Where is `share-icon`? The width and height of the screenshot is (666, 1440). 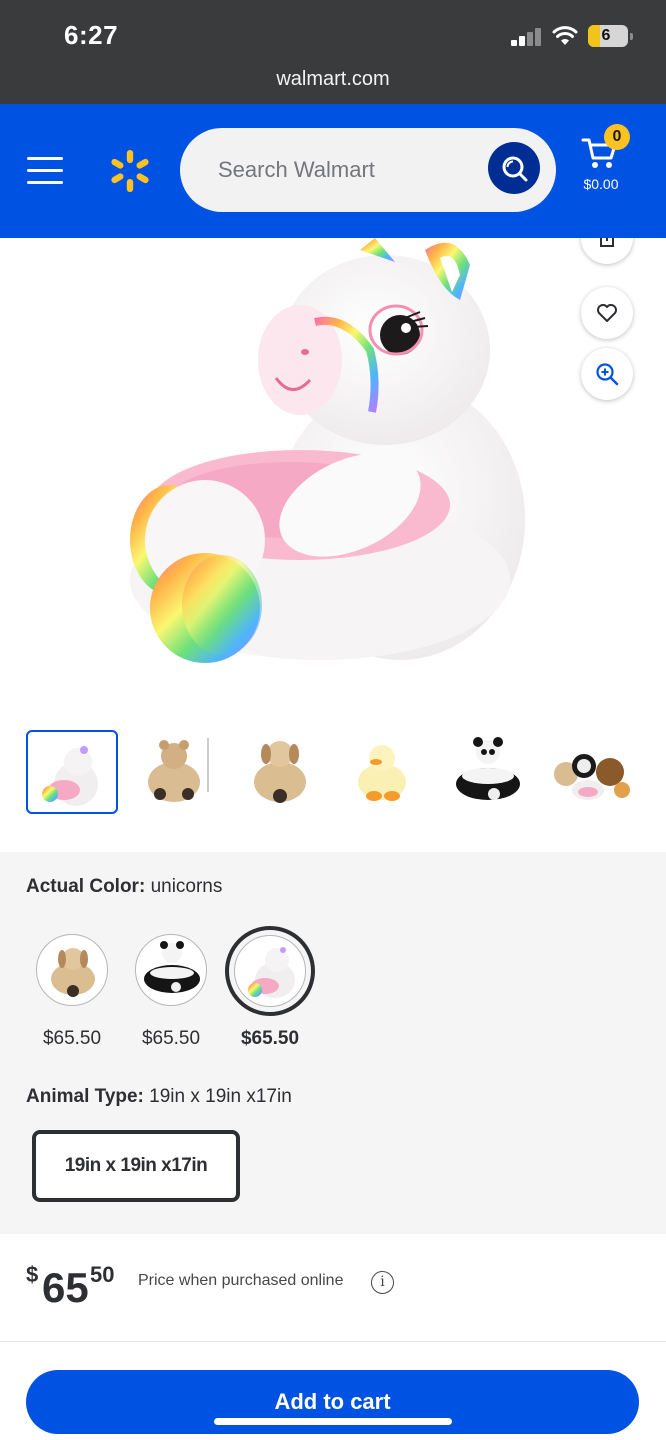 share-icon is located at coordinates (607, 242).